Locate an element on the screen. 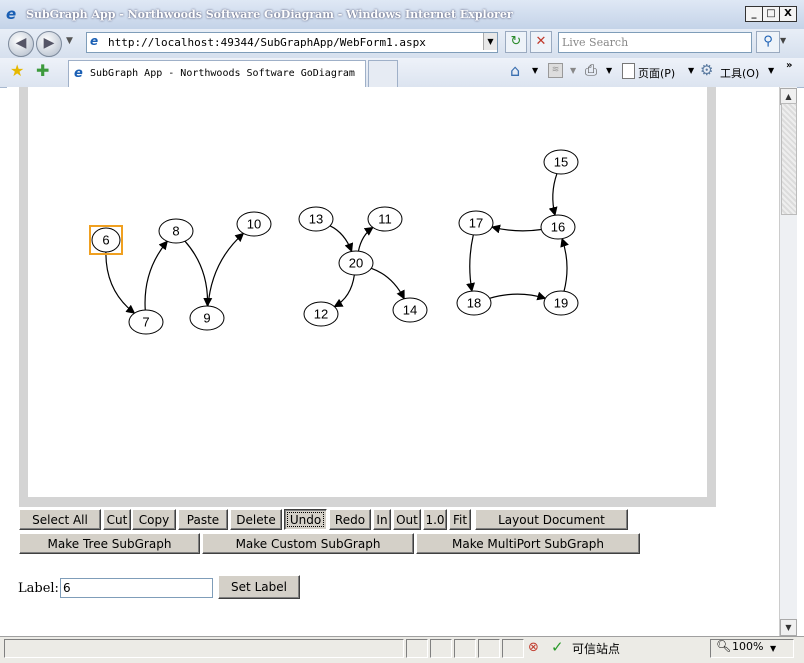 Image resolution: width=804 pixels, height=663 pixels. favorites-star-icon: ★ is located at coordinates (17, 70).